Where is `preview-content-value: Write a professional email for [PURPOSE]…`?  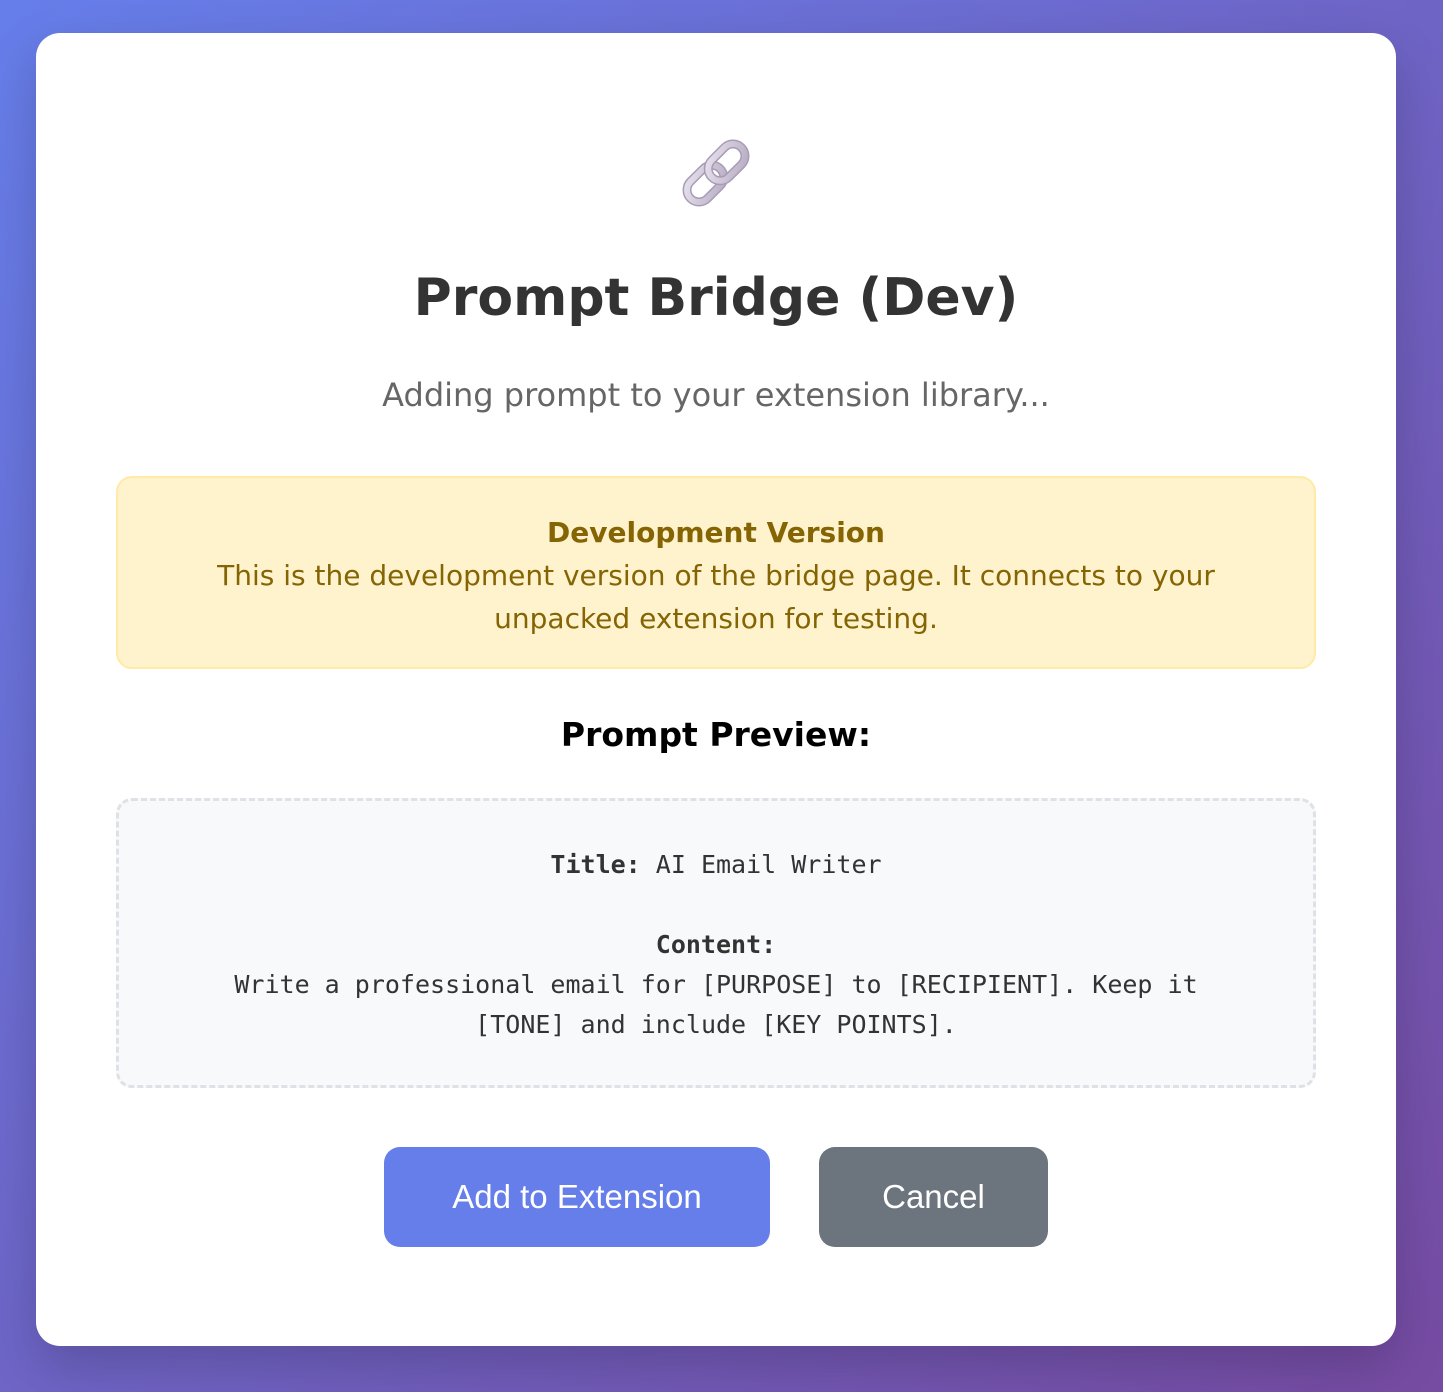
preview-content-value: Write a professional email for [PURPOSE]… is located at coordinates (716, 1004).